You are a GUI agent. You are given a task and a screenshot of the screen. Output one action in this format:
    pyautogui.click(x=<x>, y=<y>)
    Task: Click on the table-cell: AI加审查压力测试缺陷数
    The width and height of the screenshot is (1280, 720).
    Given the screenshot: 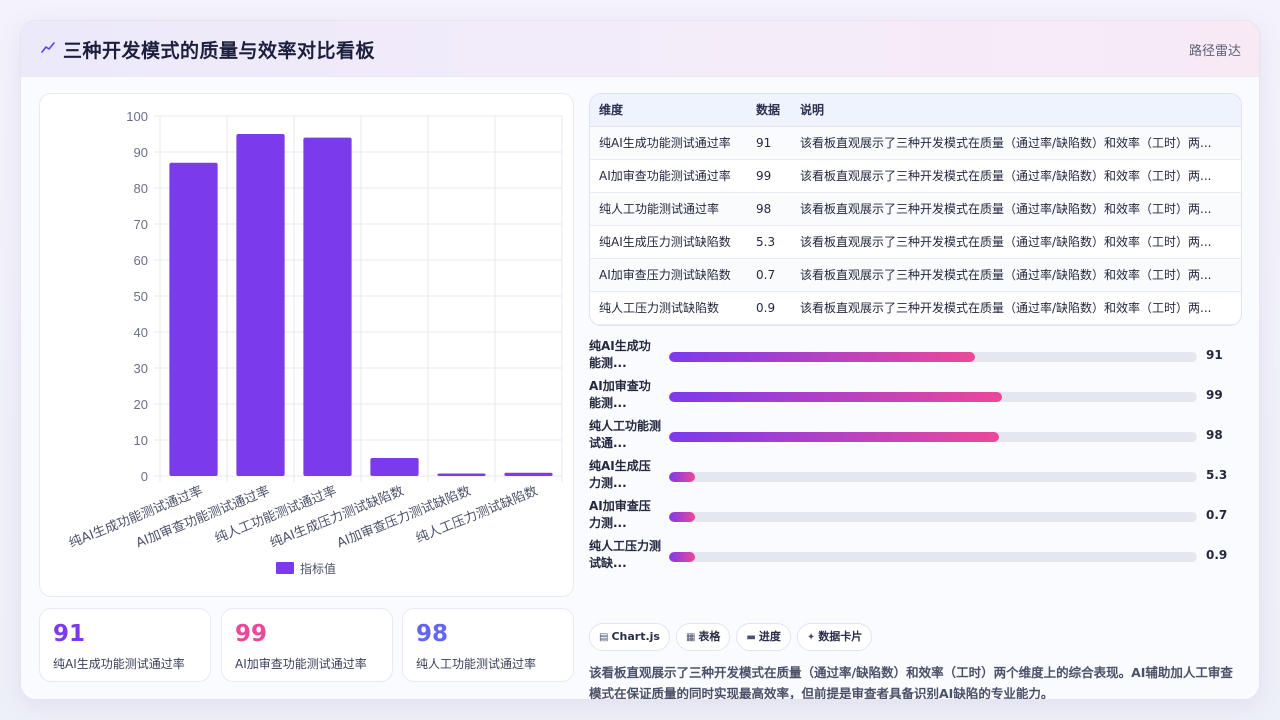 What is the action you would take?
    pyautogui.click(x=665, y=275)
    